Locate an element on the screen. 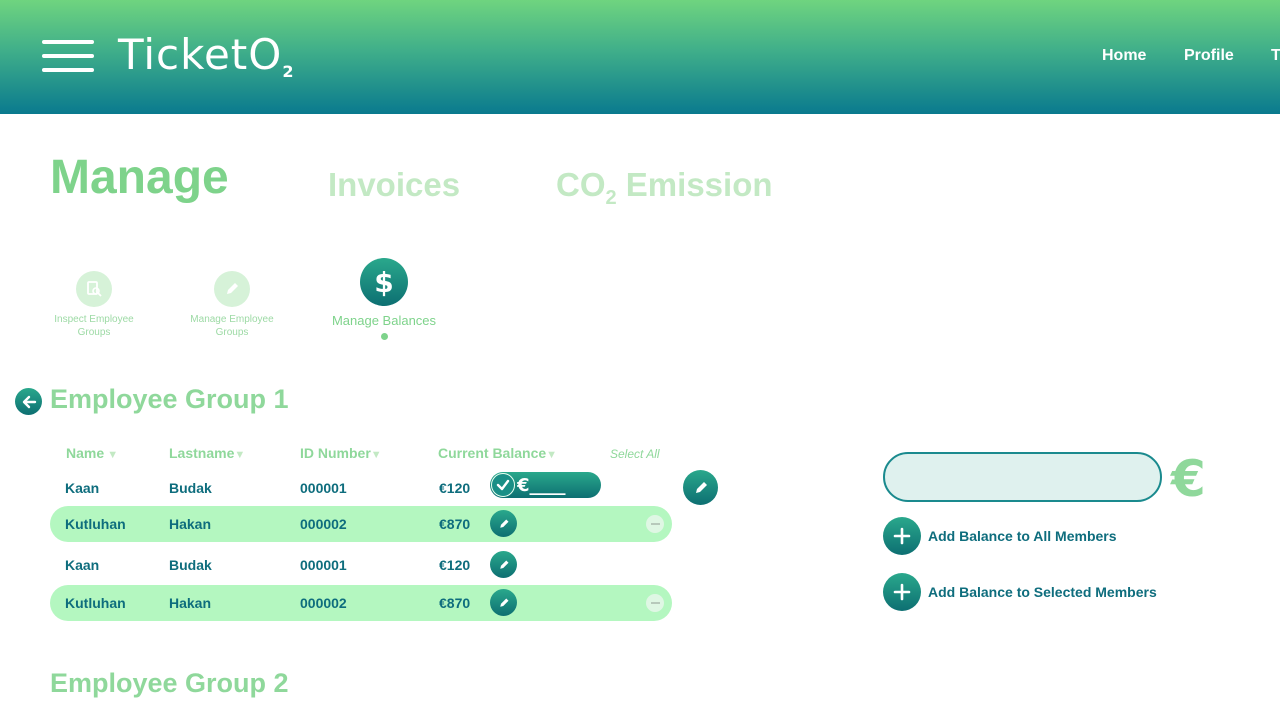 The image size is (1280, 720). arrow-left-icon is located at coordinates (28, 401).